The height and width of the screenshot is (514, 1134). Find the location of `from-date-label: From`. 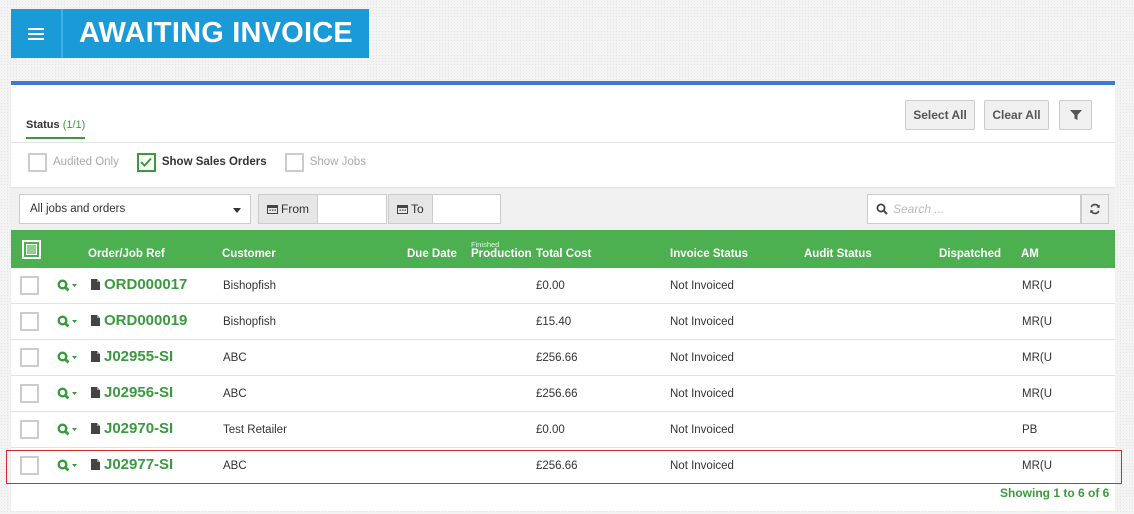

from-date-label: From is located at coordinates (288, 209).